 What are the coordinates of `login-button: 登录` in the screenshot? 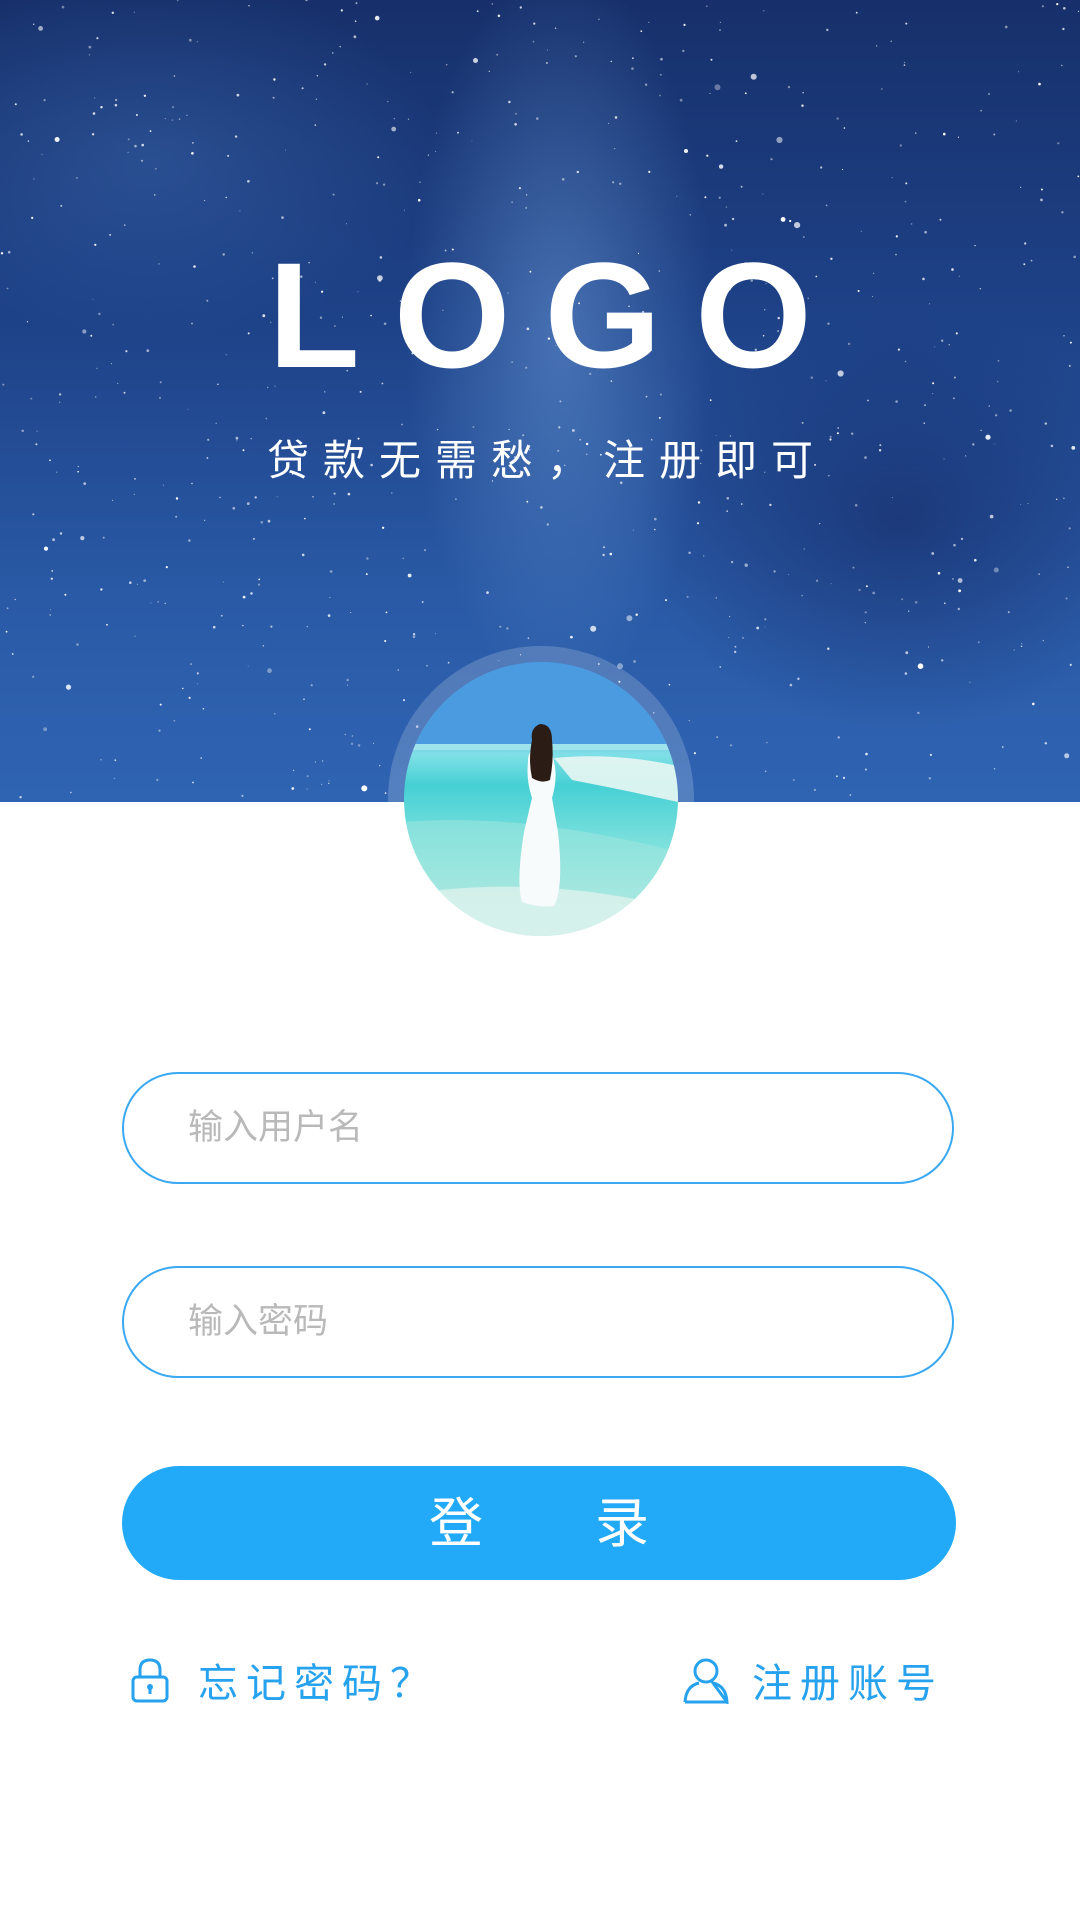 It's located at (539, 1523).